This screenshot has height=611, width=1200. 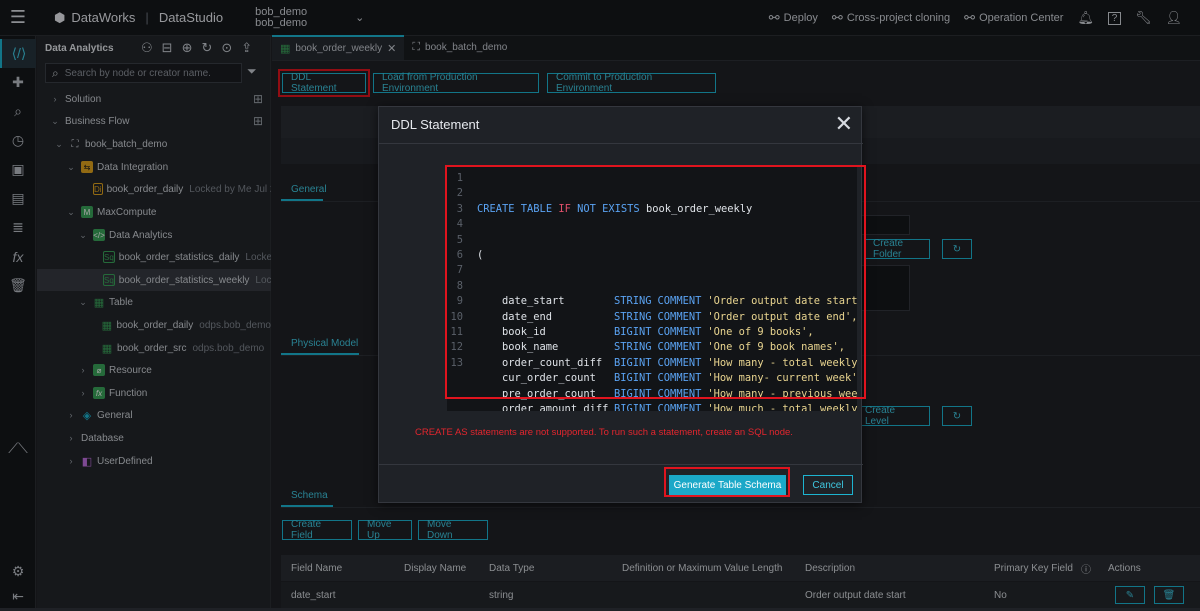 What do you see at coordinates (435, 124) in the screenshot?
I see `dialog-title: DDL Statement` at bounding box center [435, 124].